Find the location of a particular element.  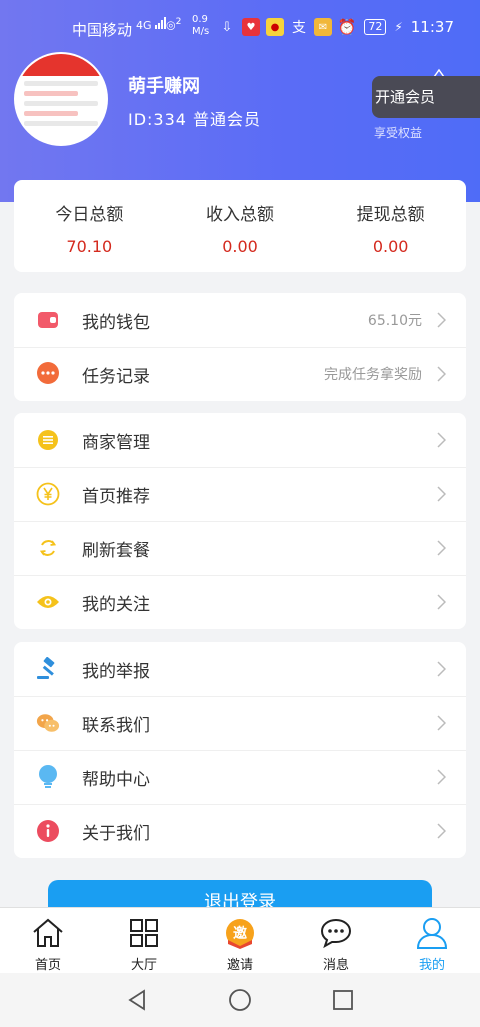

menu-label: 帮助中心 is located at coordinates (116, 779).